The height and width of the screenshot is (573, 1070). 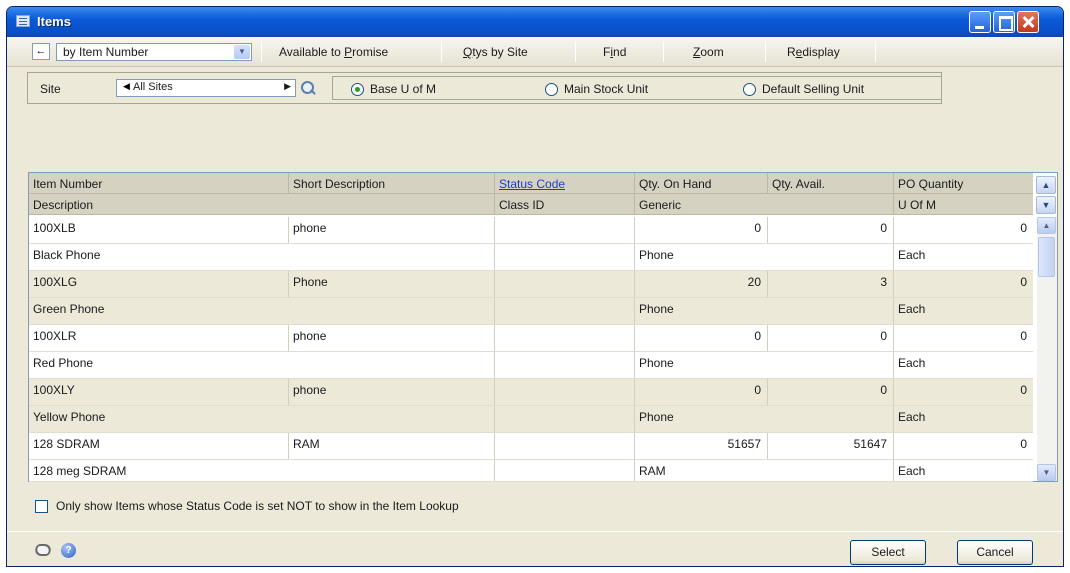 I want to click on table-row: 100XLG Phone 20 3 0, so click(x=531, y=284).